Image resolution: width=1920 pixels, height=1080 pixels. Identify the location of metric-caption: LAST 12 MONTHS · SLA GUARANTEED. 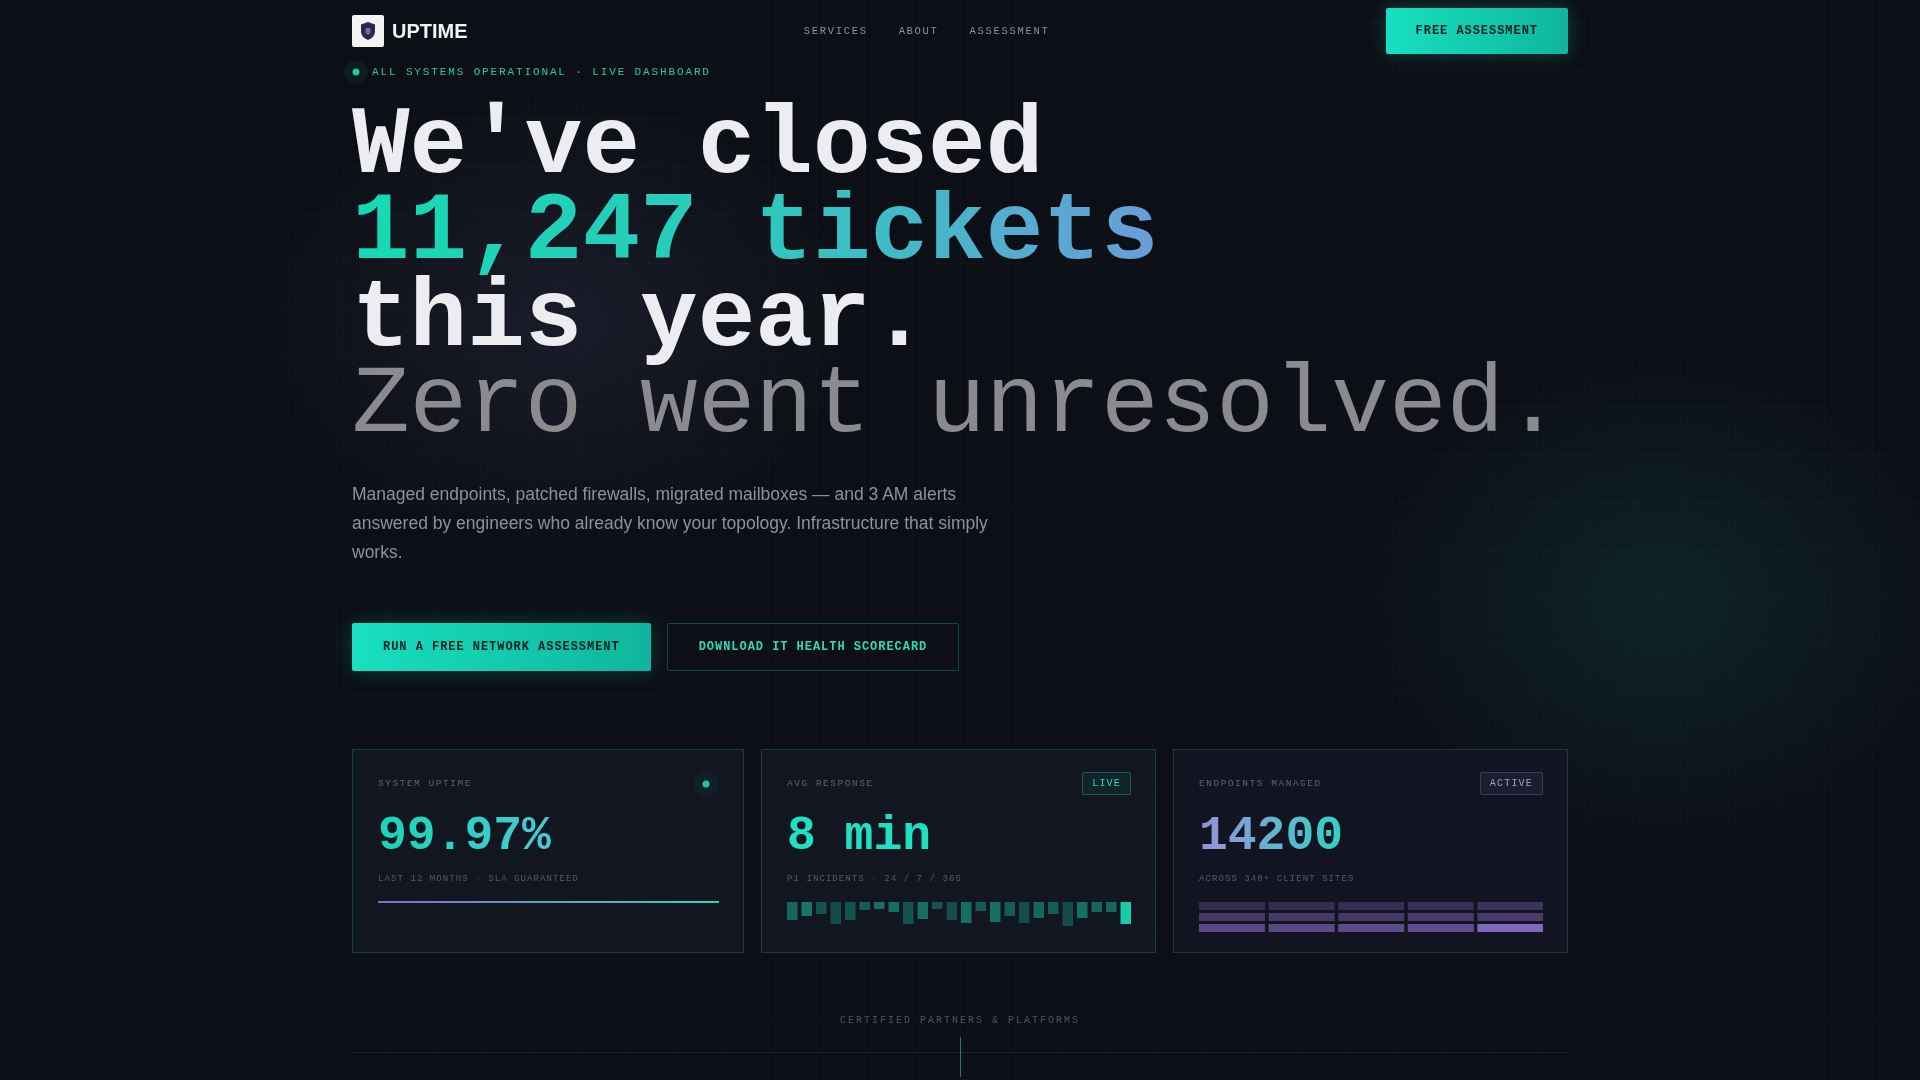
(479, 878).